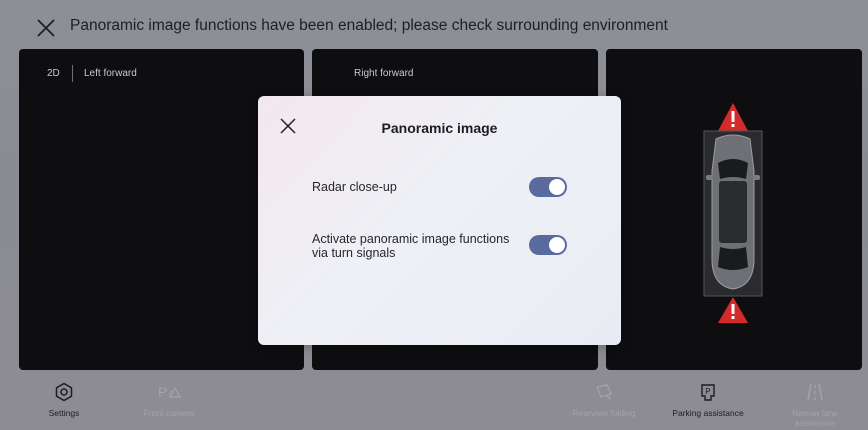 This screenshot has width=868, height=430. Describe the element at coordinates (169, 413) in the screenshot. I see `front-camera-label: Front camera` at that location.